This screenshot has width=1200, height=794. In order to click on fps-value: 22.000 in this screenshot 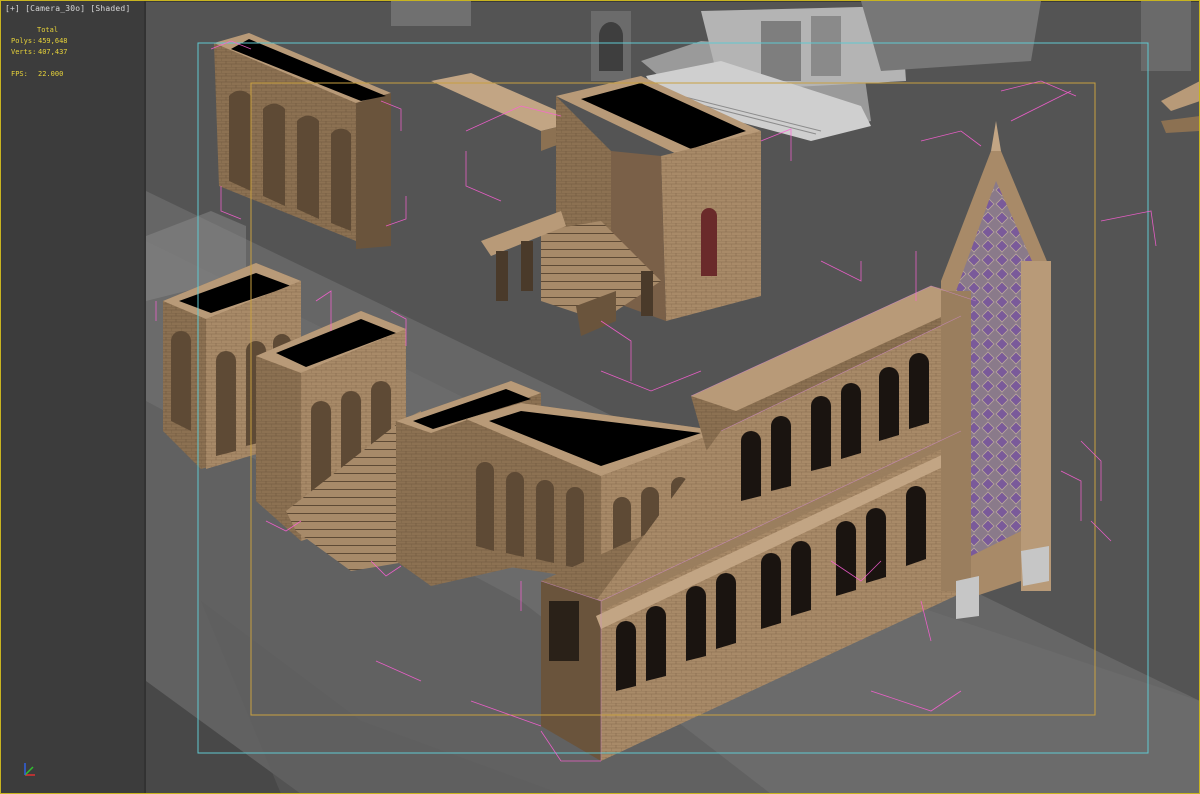, I will do `click(51, 74)`.